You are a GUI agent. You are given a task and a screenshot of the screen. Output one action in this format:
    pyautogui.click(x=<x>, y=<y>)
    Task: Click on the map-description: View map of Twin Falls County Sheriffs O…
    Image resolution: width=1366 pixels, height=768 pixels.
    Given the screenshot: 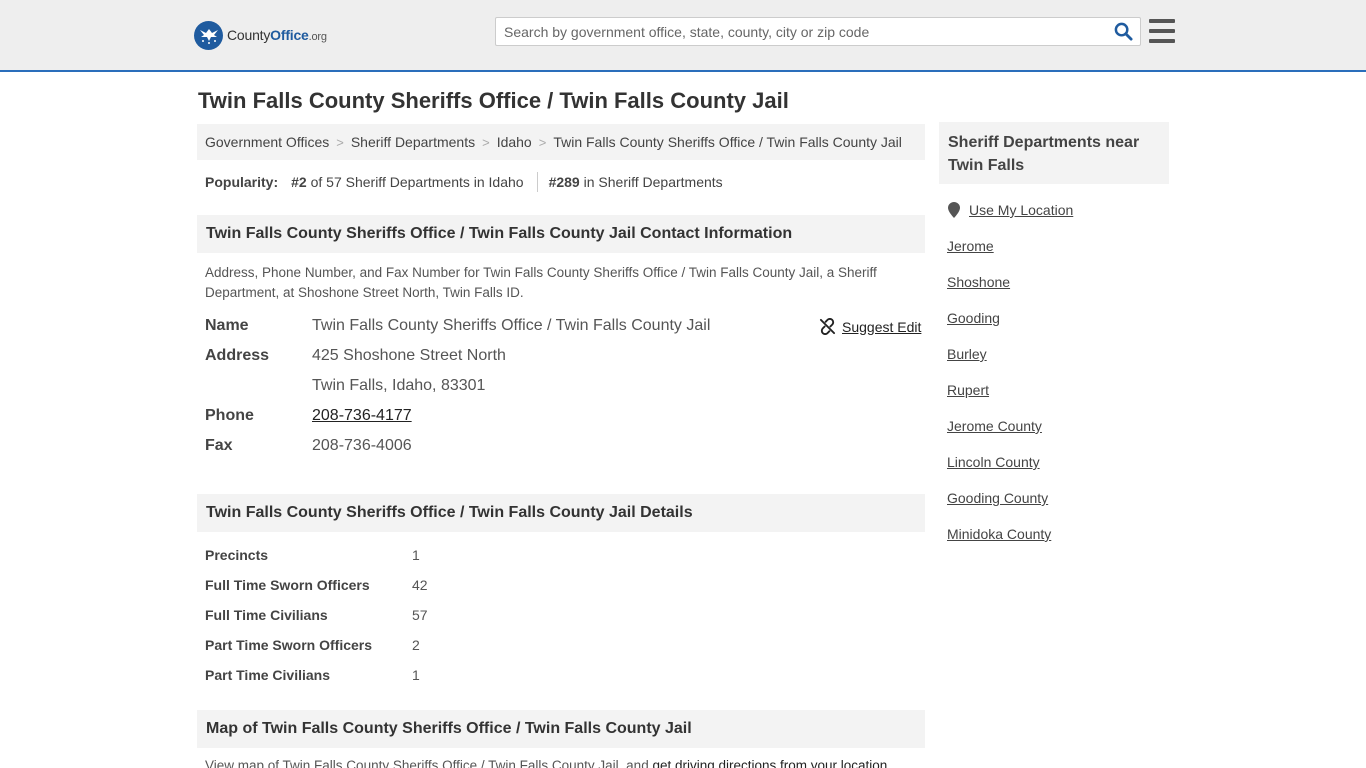 What is the action you would take?
    pyautogui.click(x=546, y=763)
    